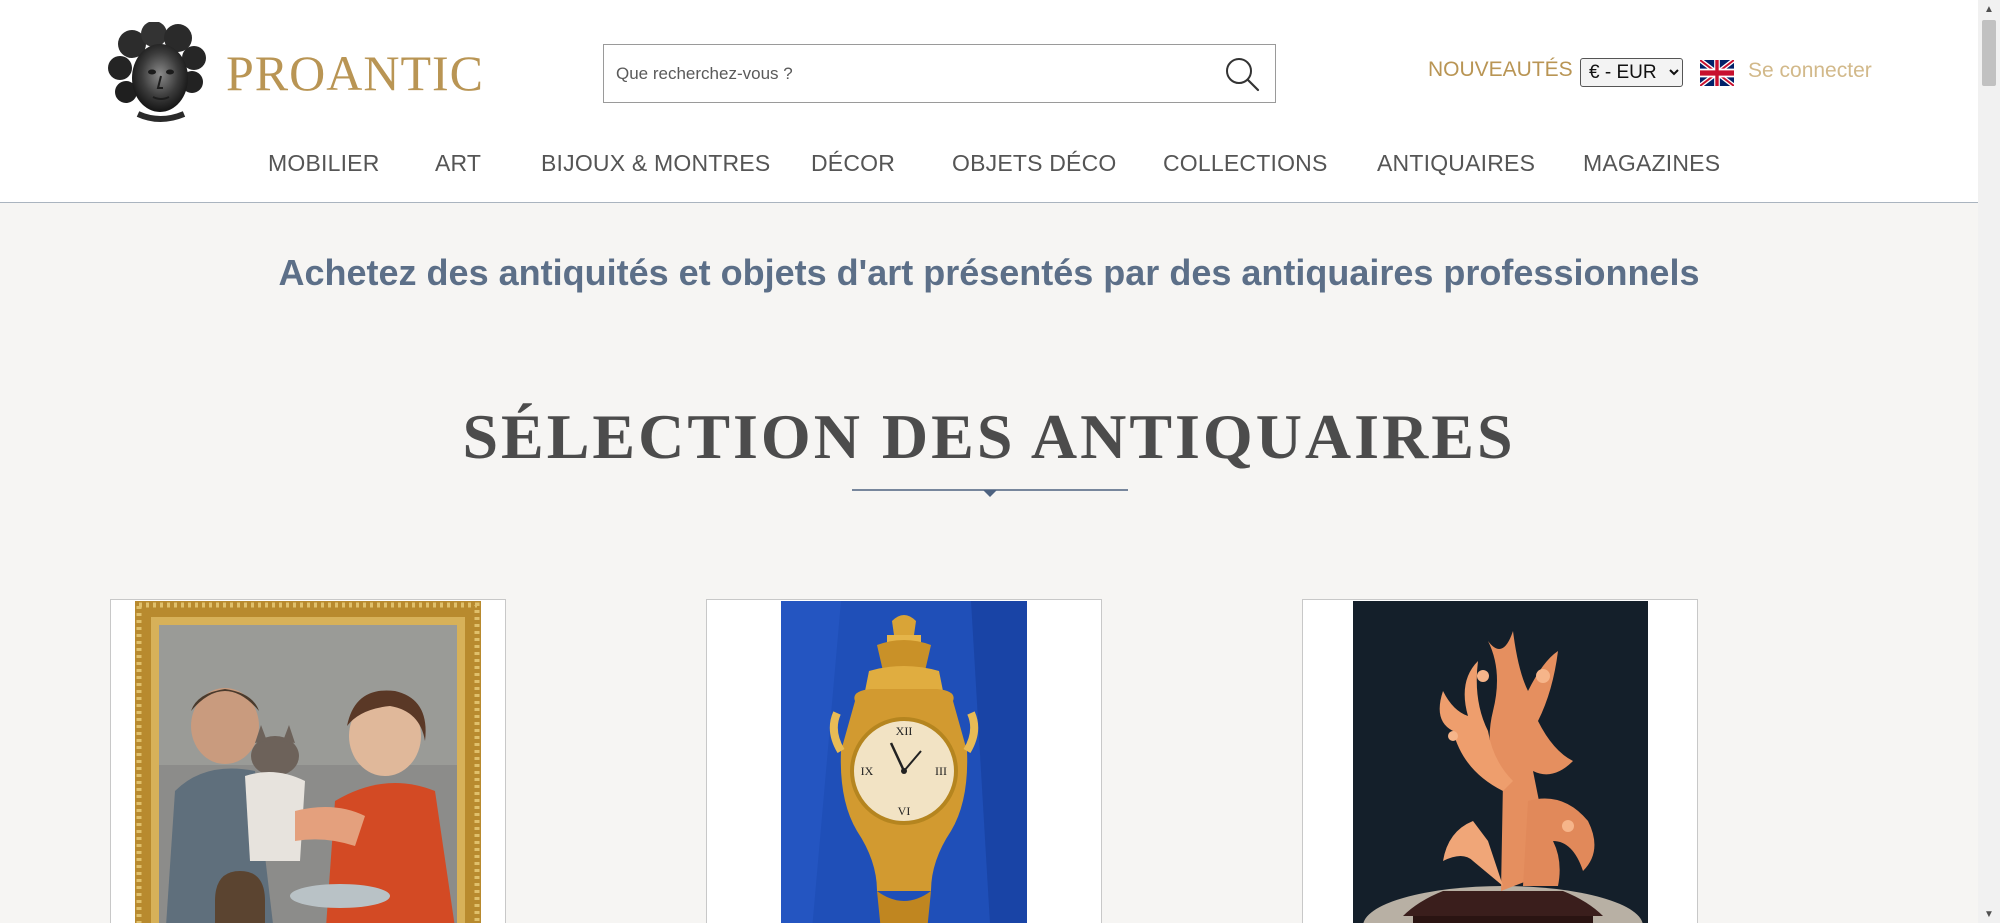 This screenshot has width=2000, height=923. Describe the element at coordinates (941, 771) in the screenshot. I see `svg-text: III` at that location.